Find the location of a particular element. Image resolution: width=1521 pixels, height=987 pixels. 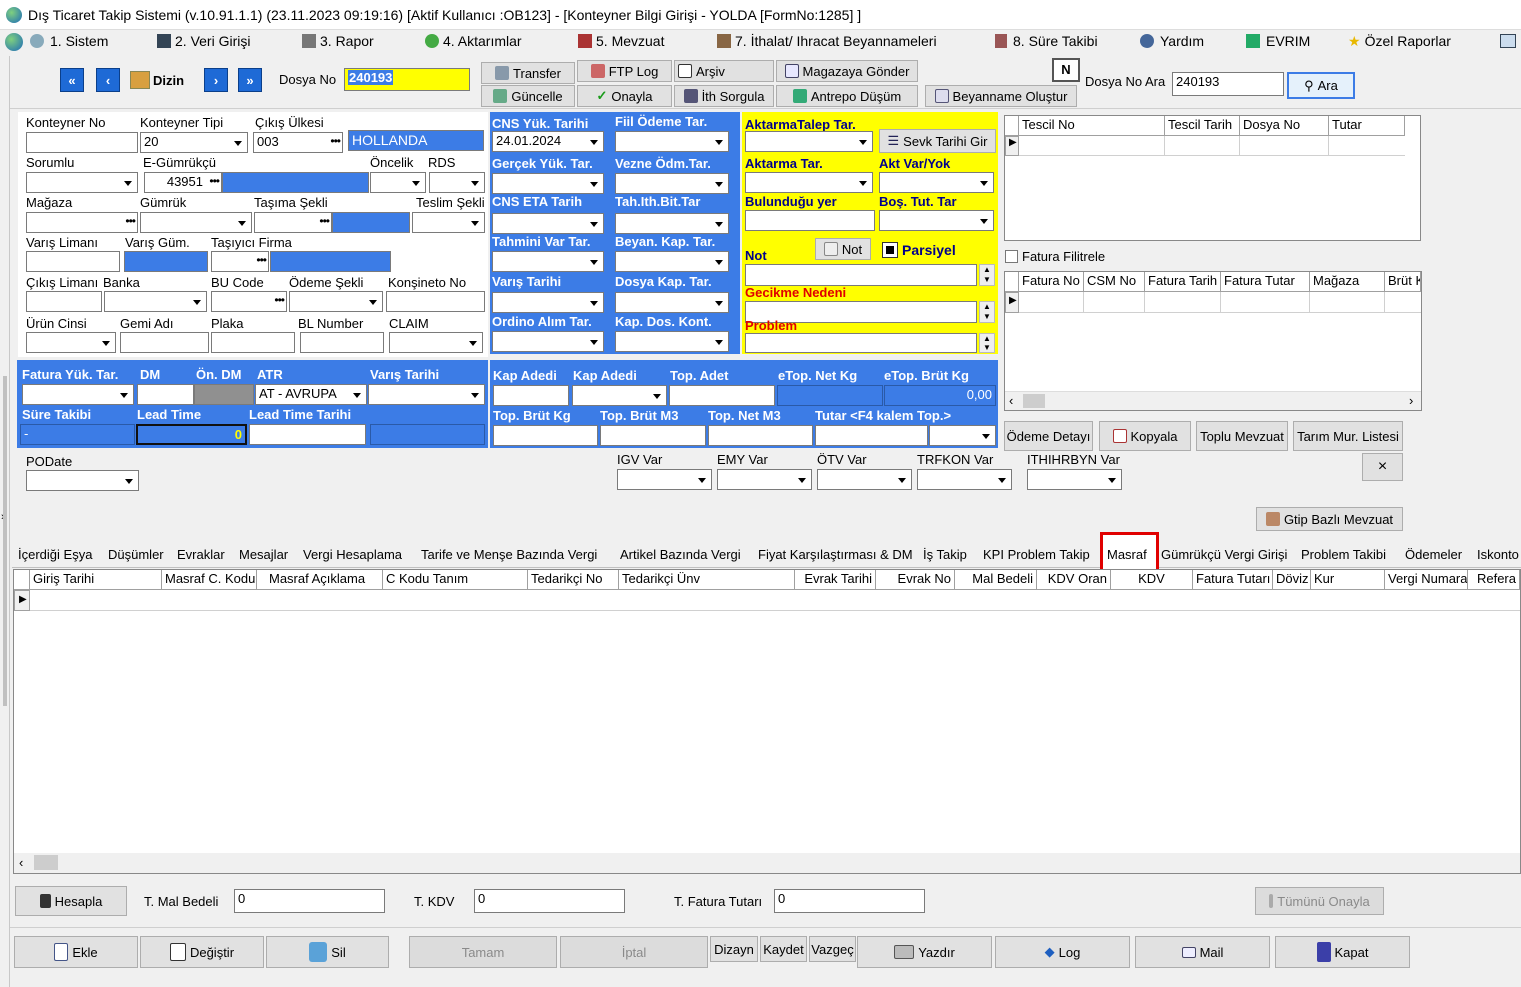

menu-mevzuat: 5. Mevzuat is located at coordinates (621, 41).